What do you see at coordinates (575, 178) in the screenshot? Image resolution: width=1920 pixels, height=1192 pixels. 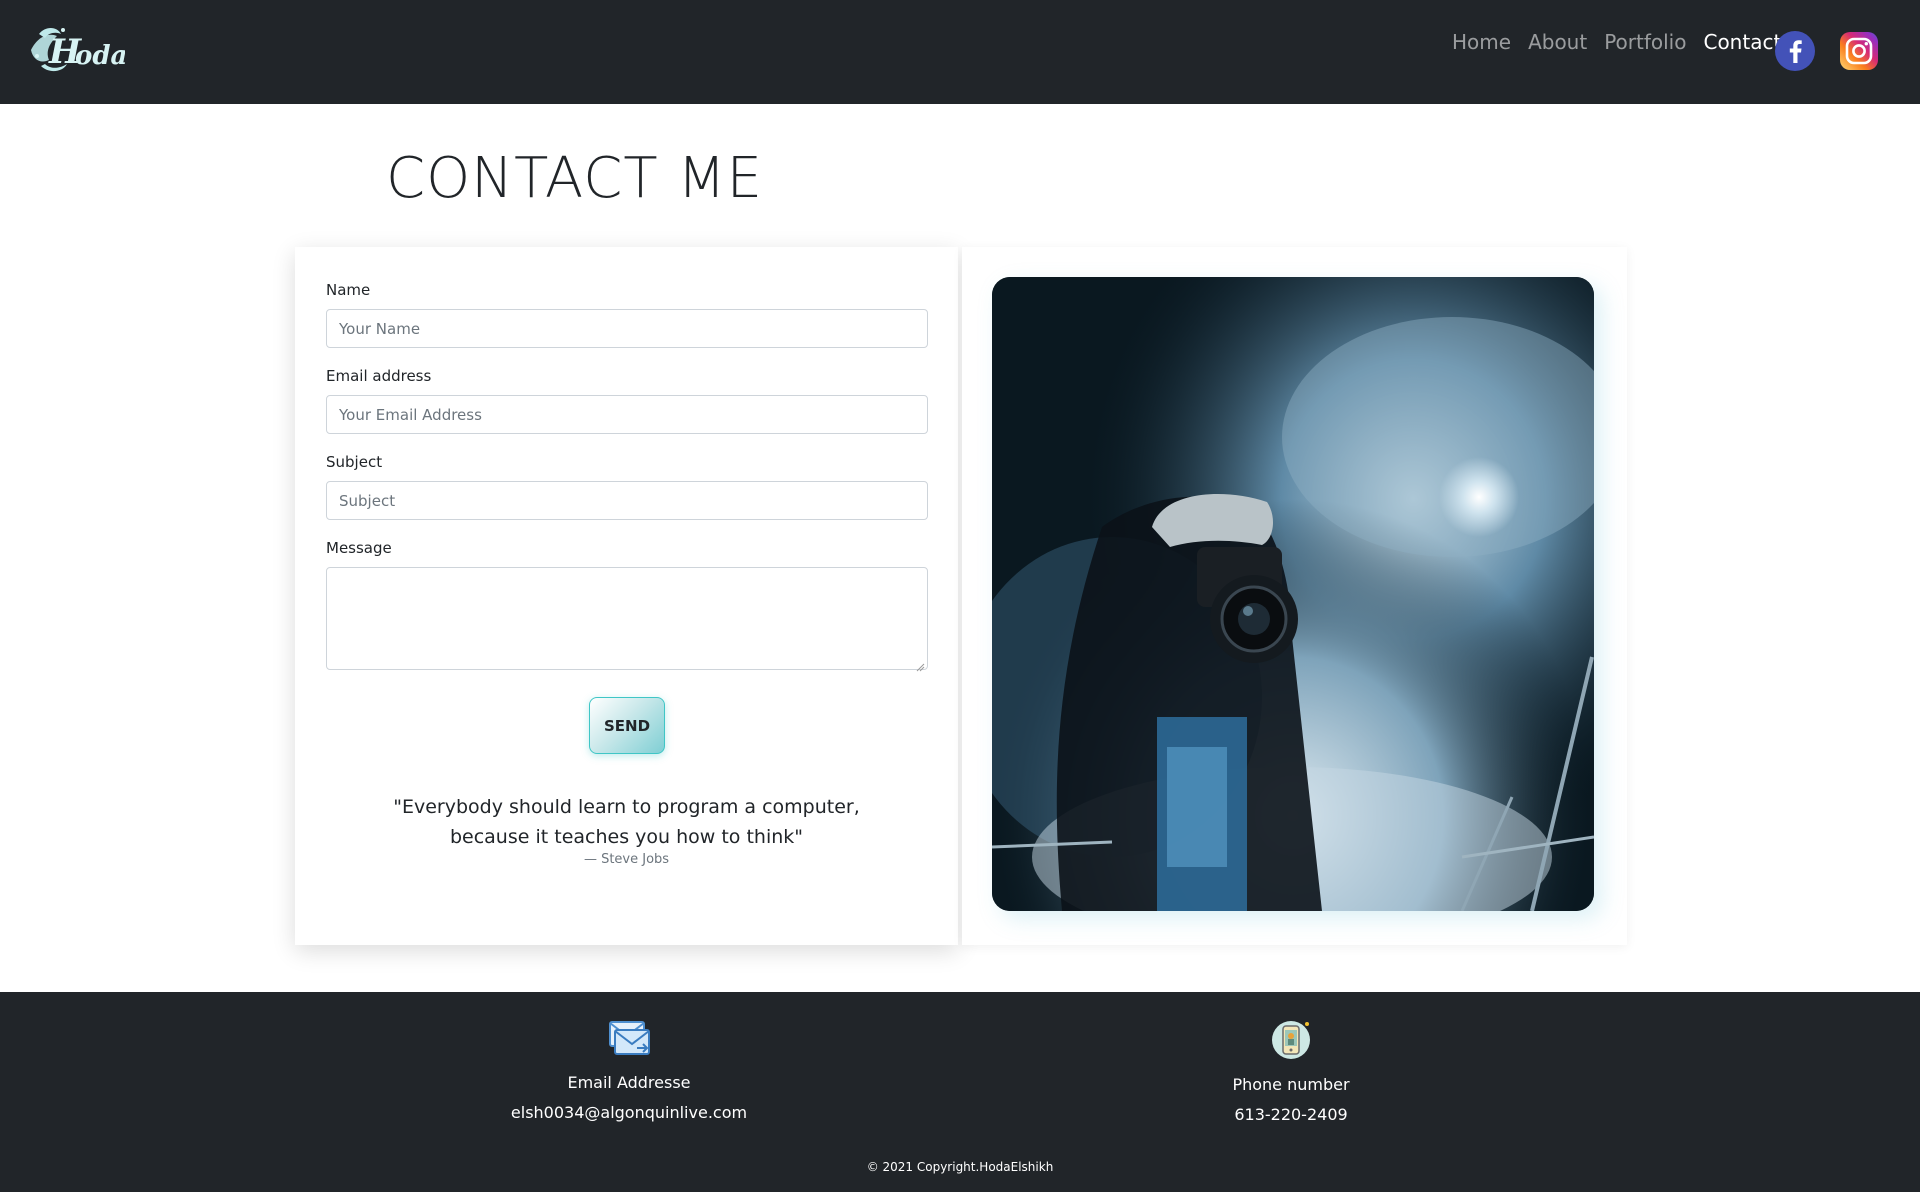 I see `page-title: CONTACT ME` at bounding box center [575, 178].